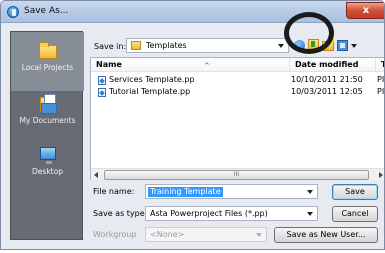 The width and height of the screenshot is (385, 253). Describe the element at coordinates (207, 66) in the screenshot. I see `sort-ascending-icon: ^` at that location.